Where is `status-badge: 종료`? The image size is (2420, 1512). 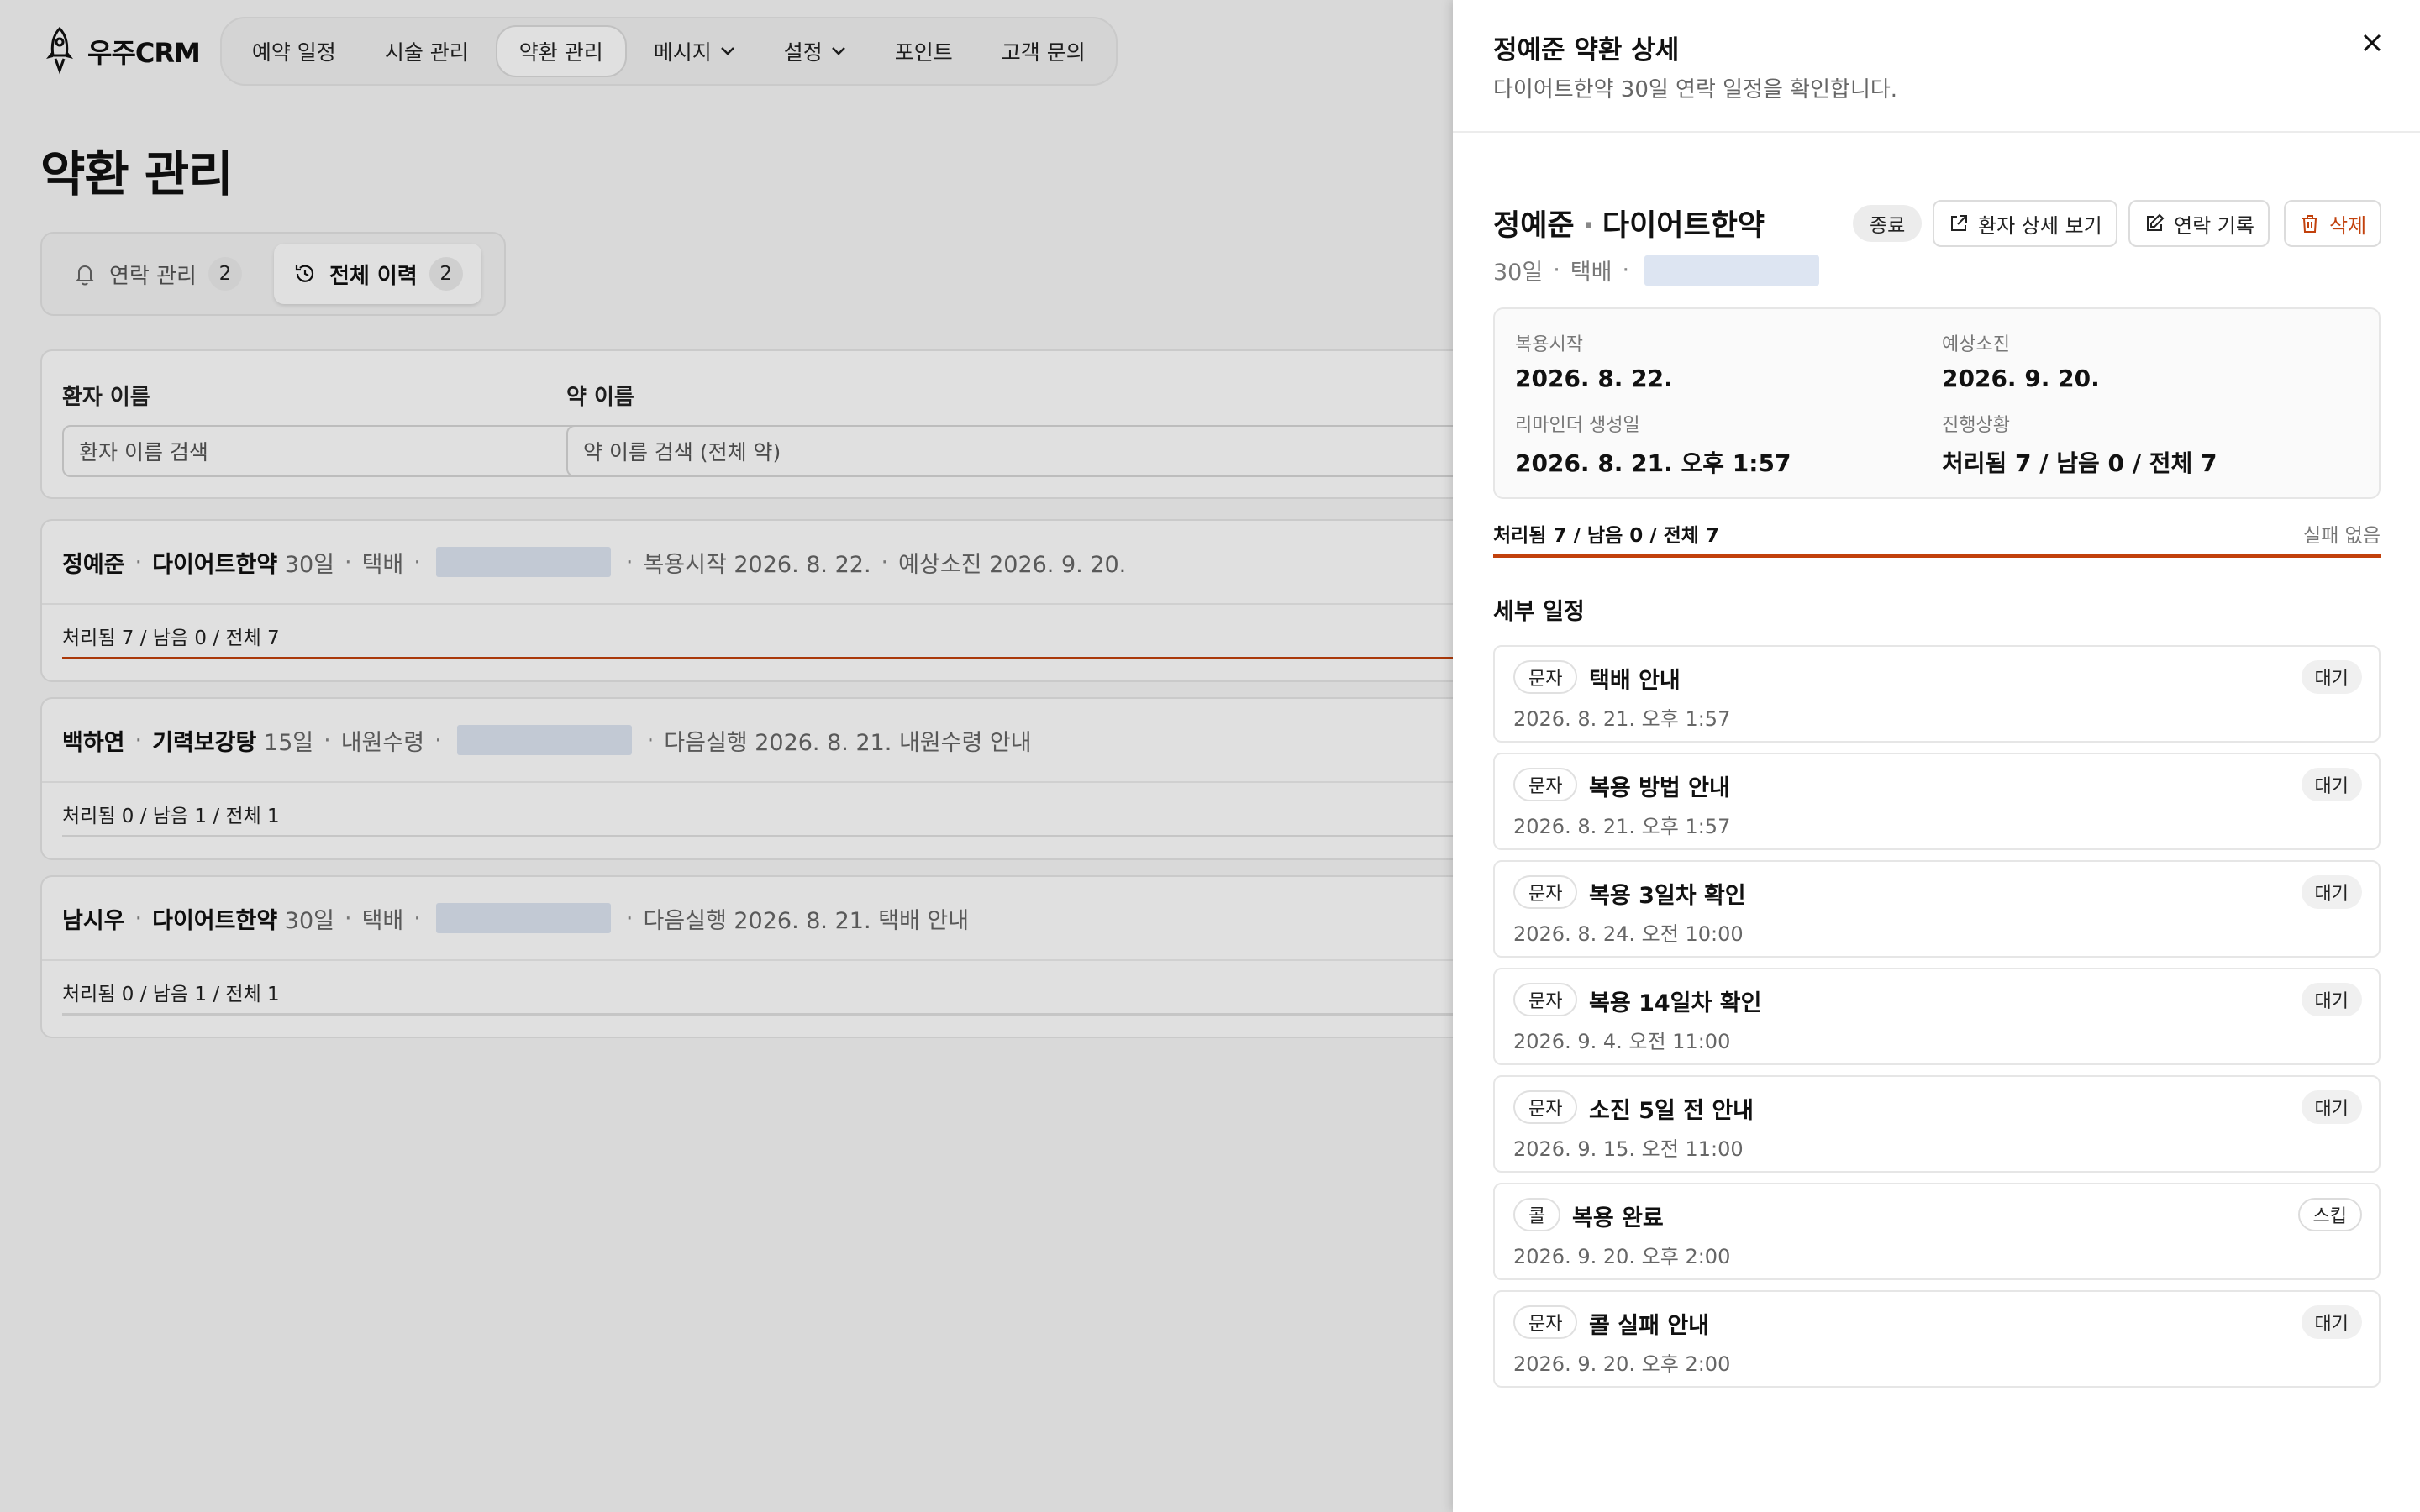
status-badge: 종료 is located at coordinates (1888, 223).